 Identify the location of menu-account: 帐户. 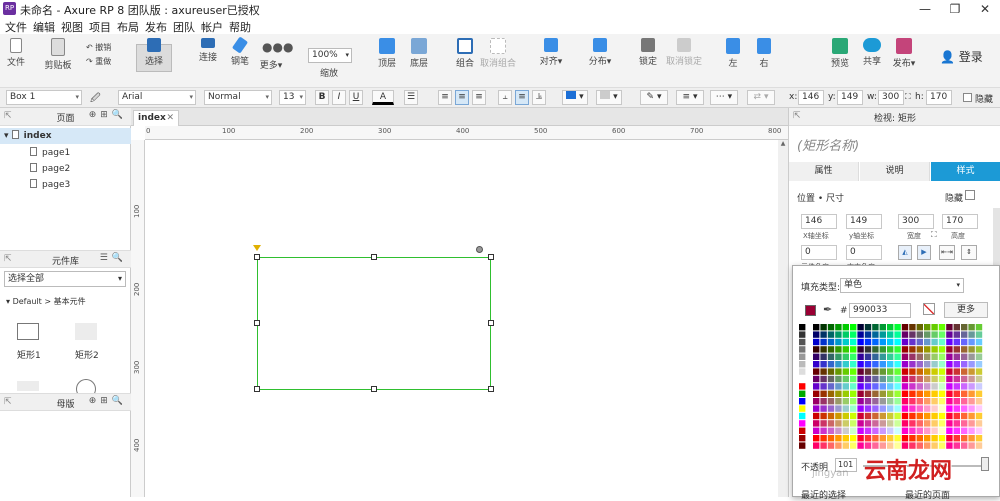
(212, 27).